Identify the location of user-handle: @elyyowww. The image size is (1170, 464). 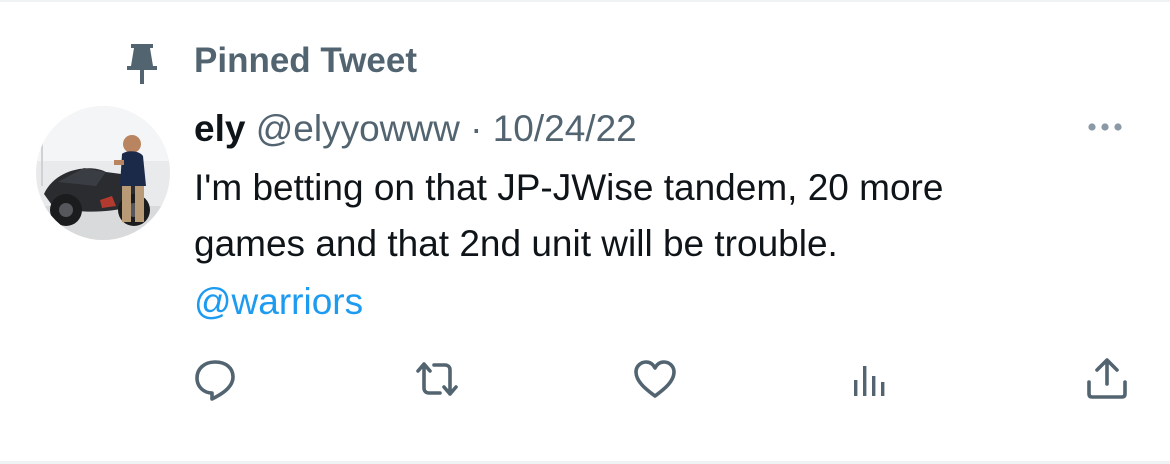
(358, 128).